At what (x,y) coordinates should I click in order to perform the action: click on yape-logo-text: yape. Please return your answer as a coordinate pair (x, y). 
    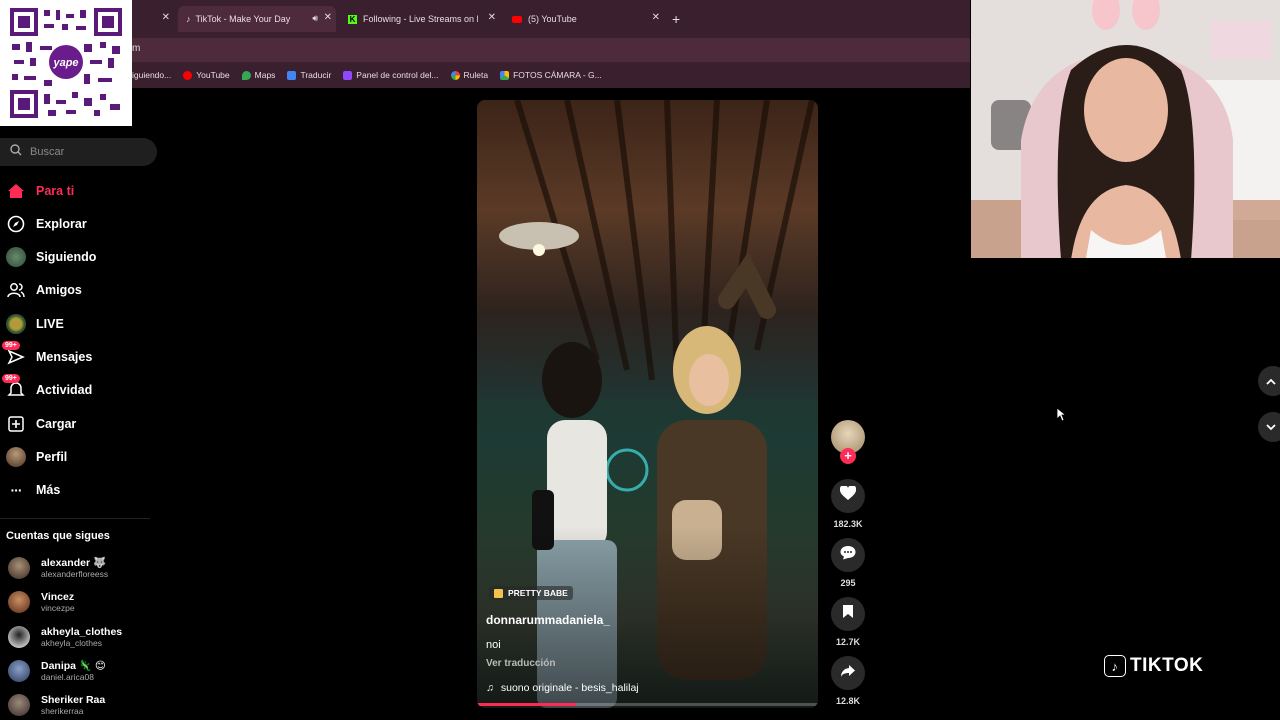
    Looking at the image, I should click on (65, 63).